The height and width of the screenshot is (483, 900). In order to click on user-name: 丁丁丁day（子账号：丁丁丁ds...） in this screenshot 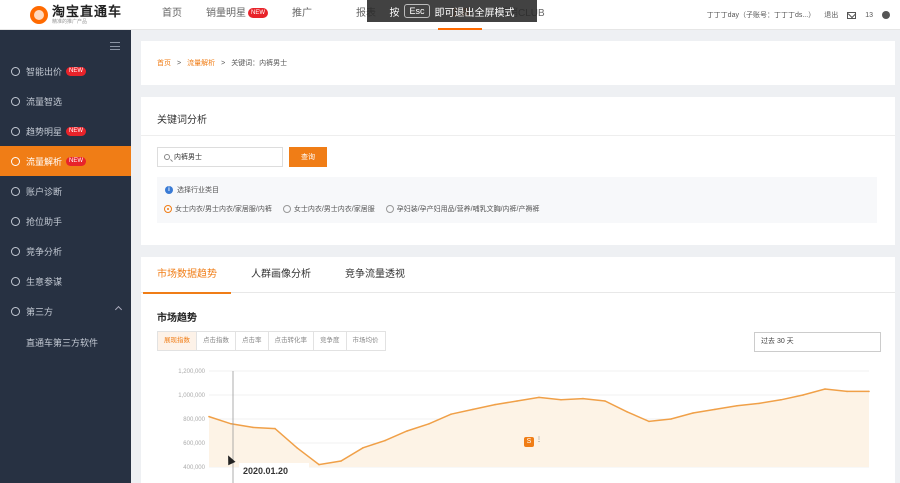, I will do `click(761, 15)`.